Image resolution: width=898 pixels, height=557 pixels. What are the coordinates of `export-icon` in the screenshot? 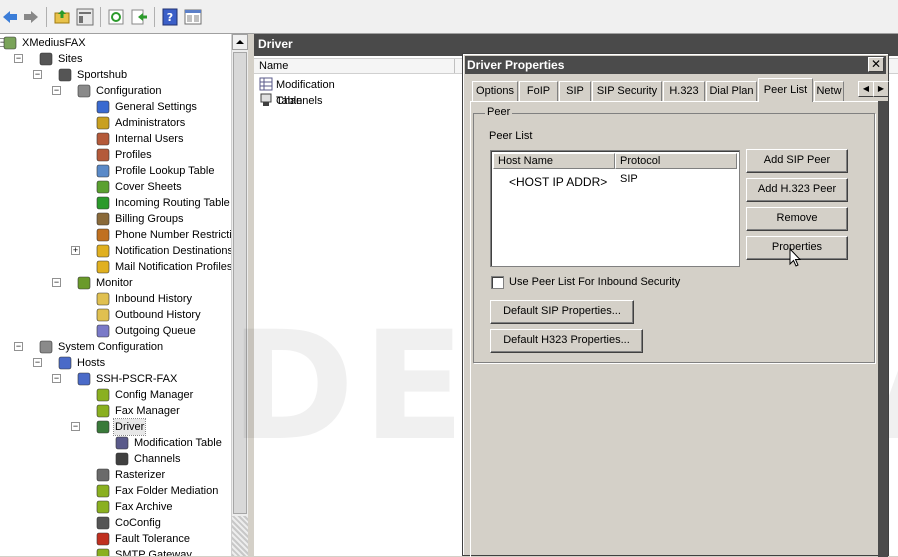 It's located at (139, 17).